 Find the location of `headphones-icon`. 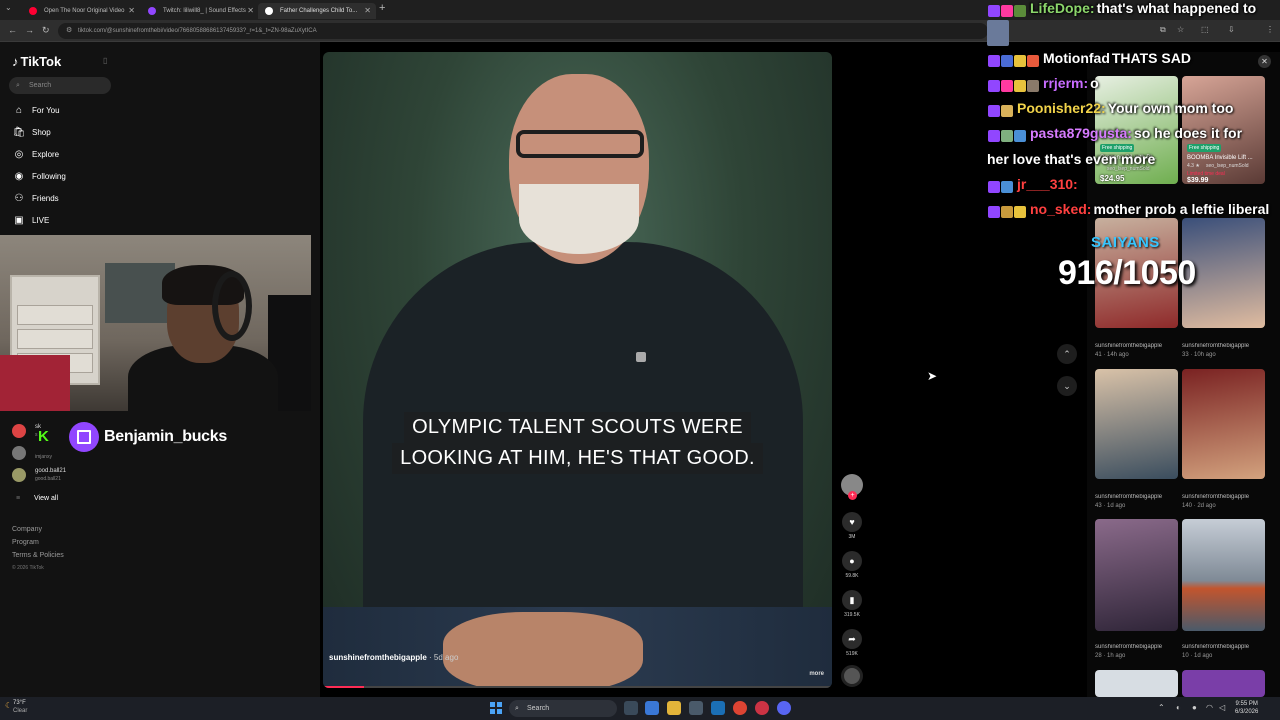

headphones-icon is located at coordinates (232, 306).